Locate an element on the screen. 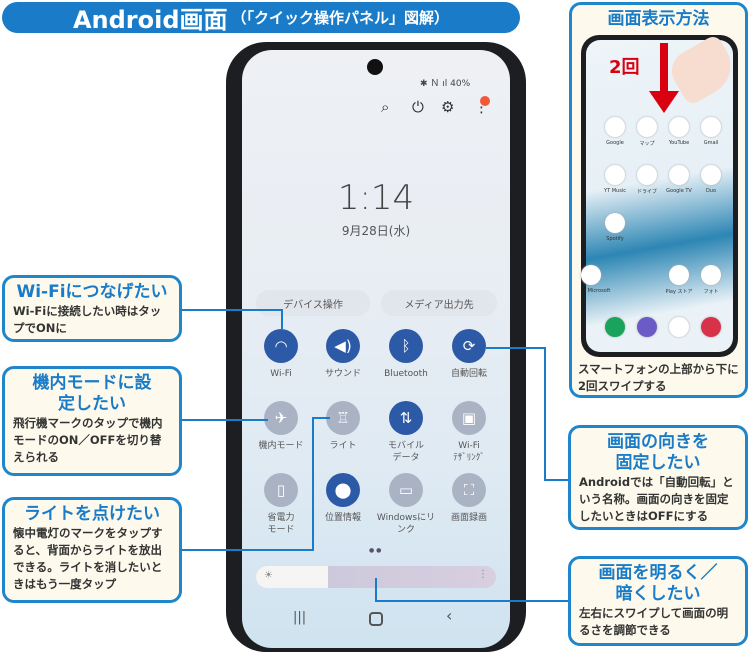 The height and width of the screenshot is (652, 750). rotate-connector is located at coordinates (527, 414).